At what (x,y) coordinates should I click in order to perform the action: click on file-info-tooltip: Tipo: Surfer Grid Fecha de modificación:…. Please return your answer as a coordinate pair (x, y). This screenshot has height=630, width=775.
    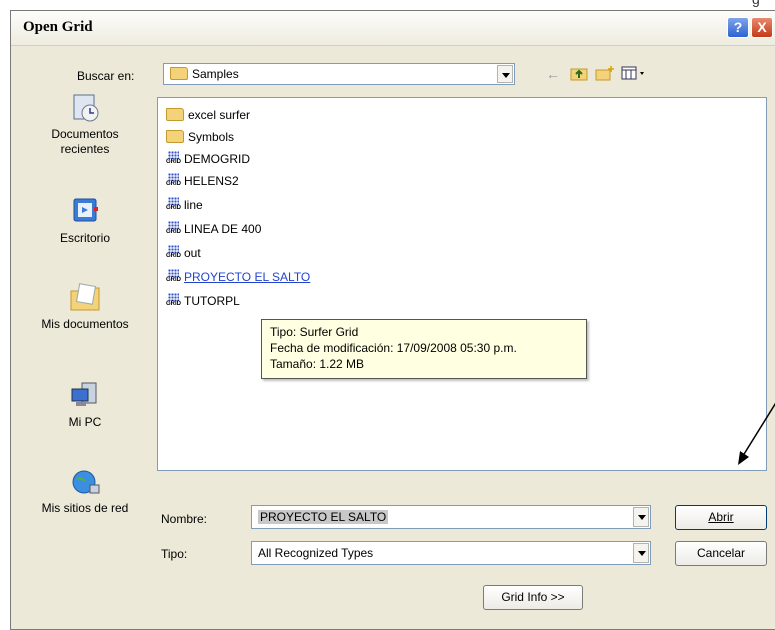
    Looking at the image, I should click on (424, 349).